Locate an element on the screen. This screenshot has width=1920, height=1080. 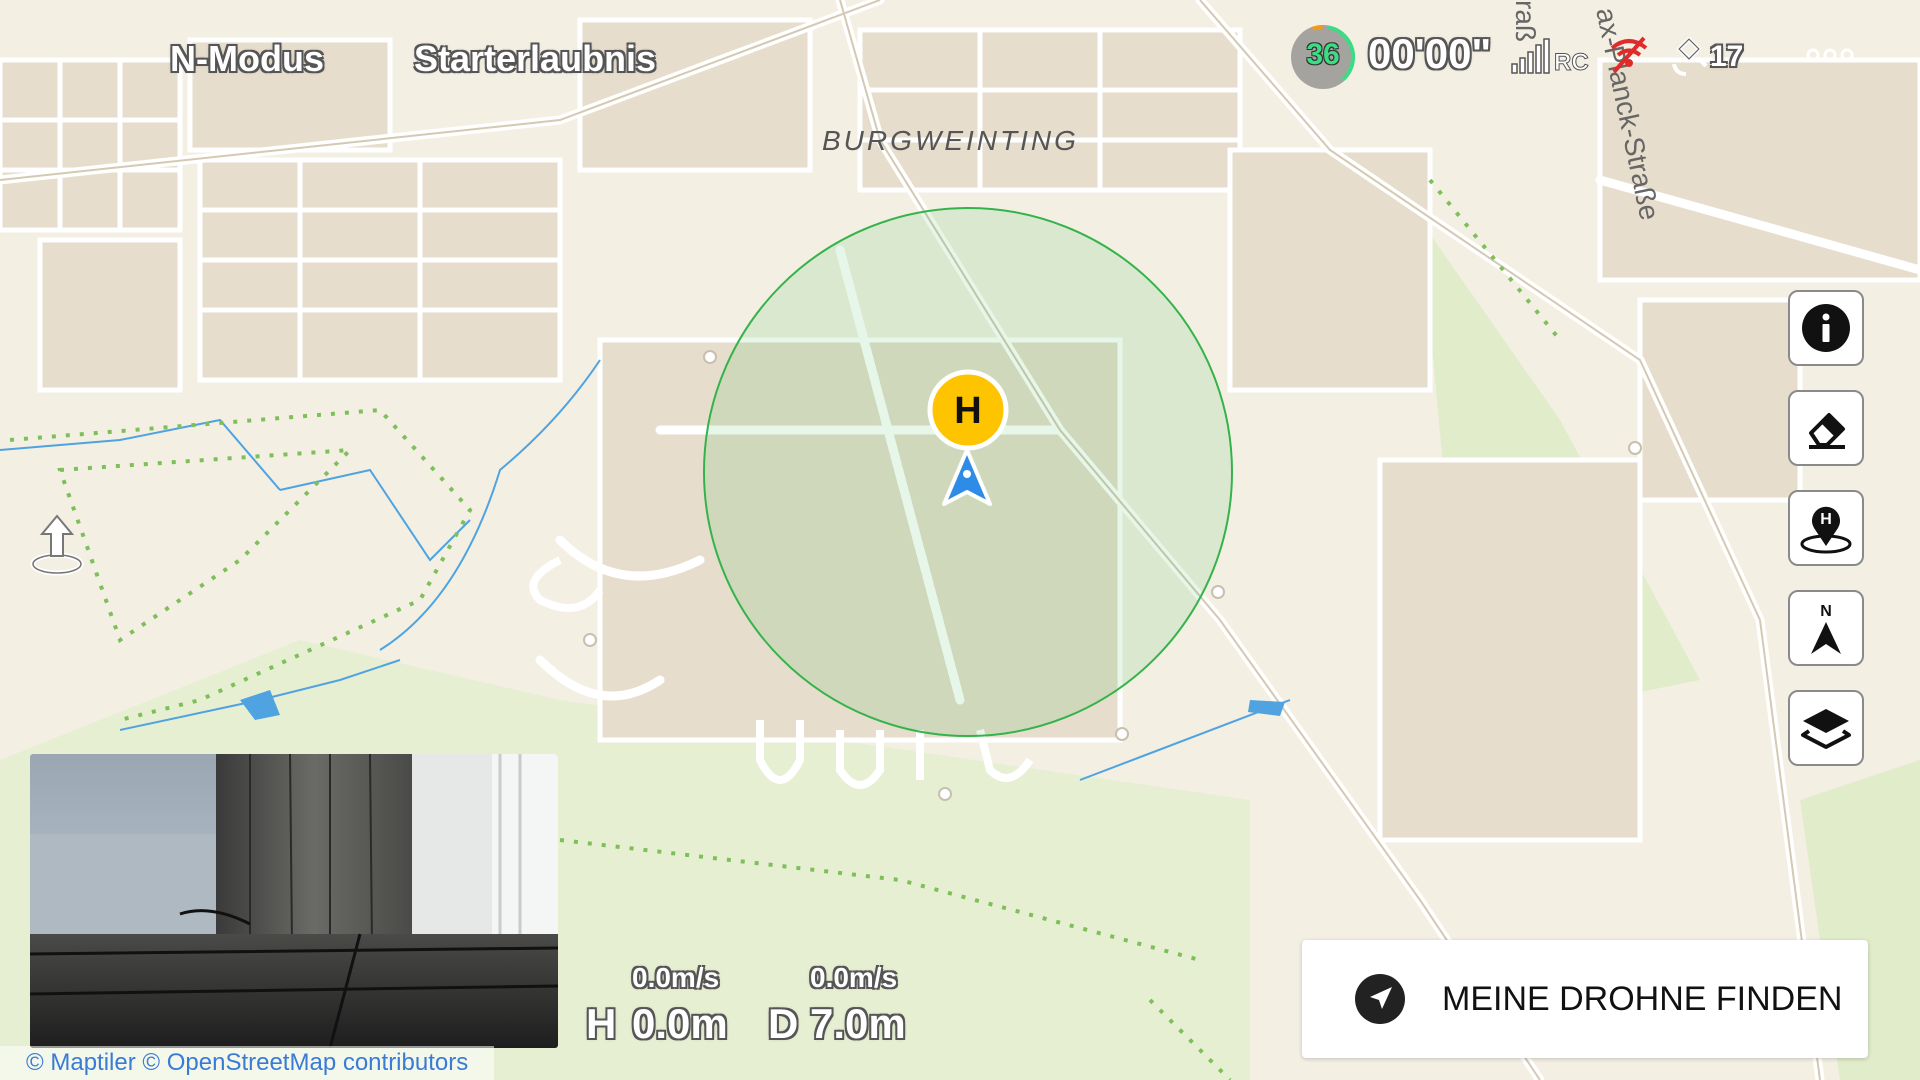
layers-icon is located at coordinates (1826, 729).